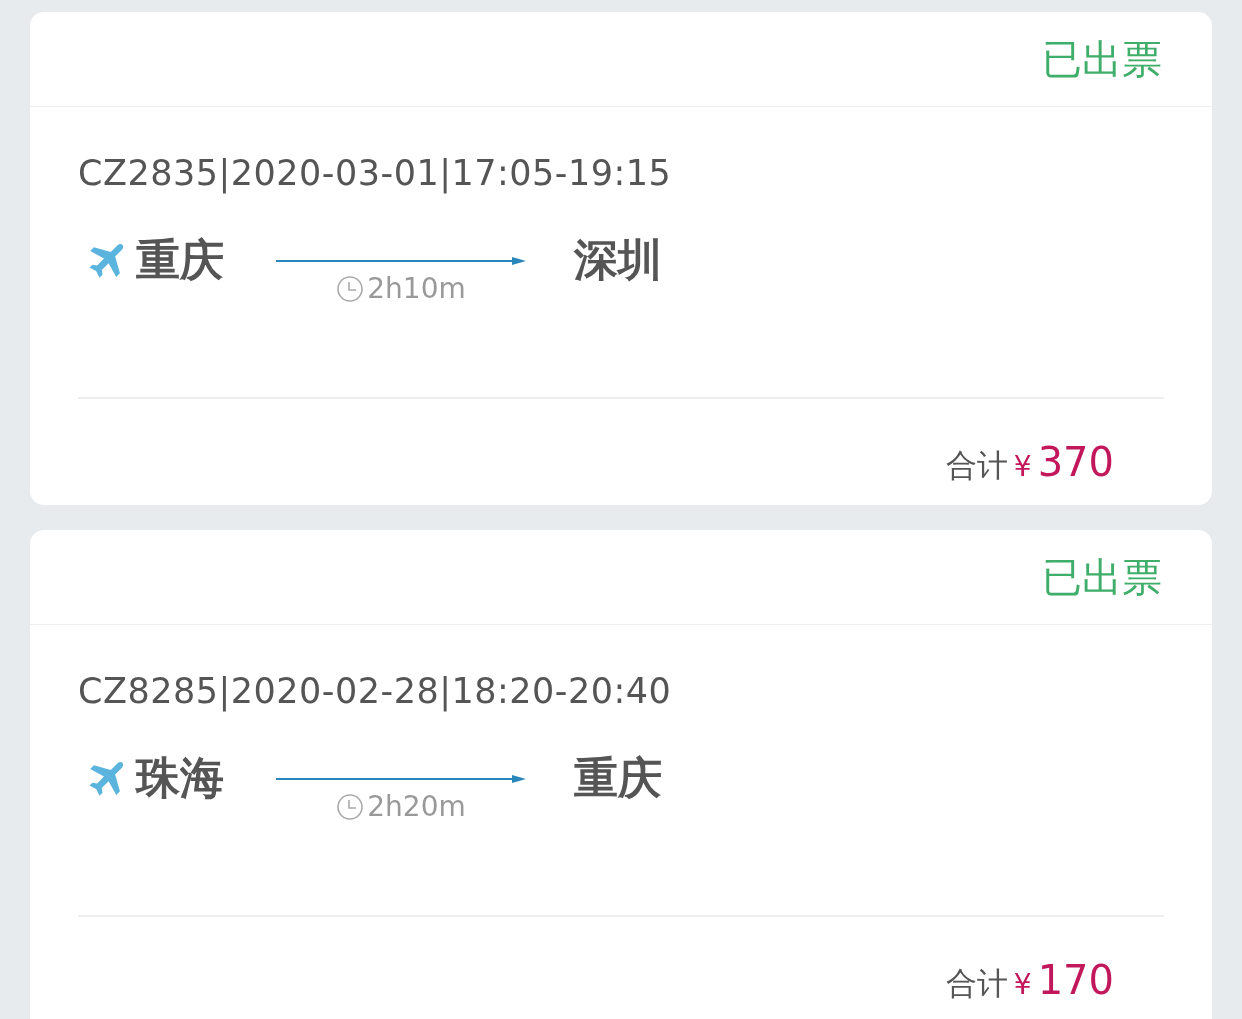 The image size is (1242, 1019). I want to click on departure-city: 重庆, so click(180, 260).